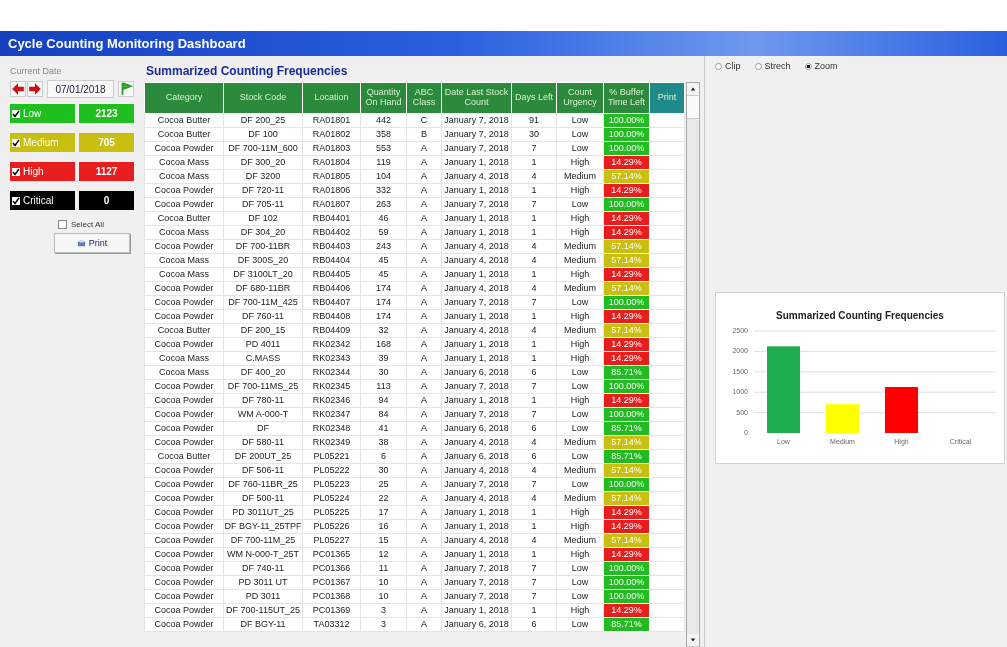  What do you see at coordinates (92, 243) in the screenshot?
I see `print-button: Print` at bounding box center [92, 243].